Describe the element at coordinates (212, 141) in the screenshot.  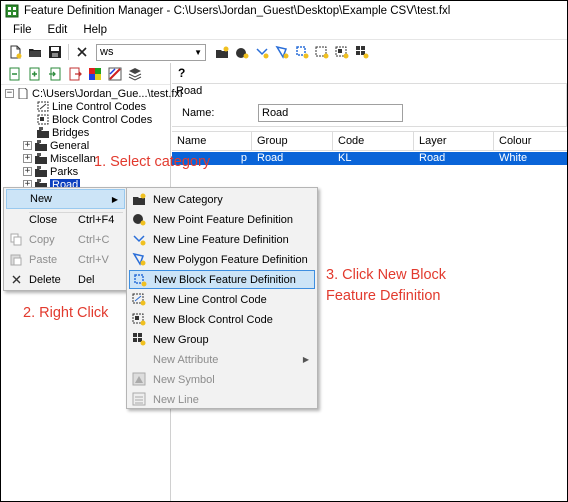
I see `column-header-name: Name` at that location.